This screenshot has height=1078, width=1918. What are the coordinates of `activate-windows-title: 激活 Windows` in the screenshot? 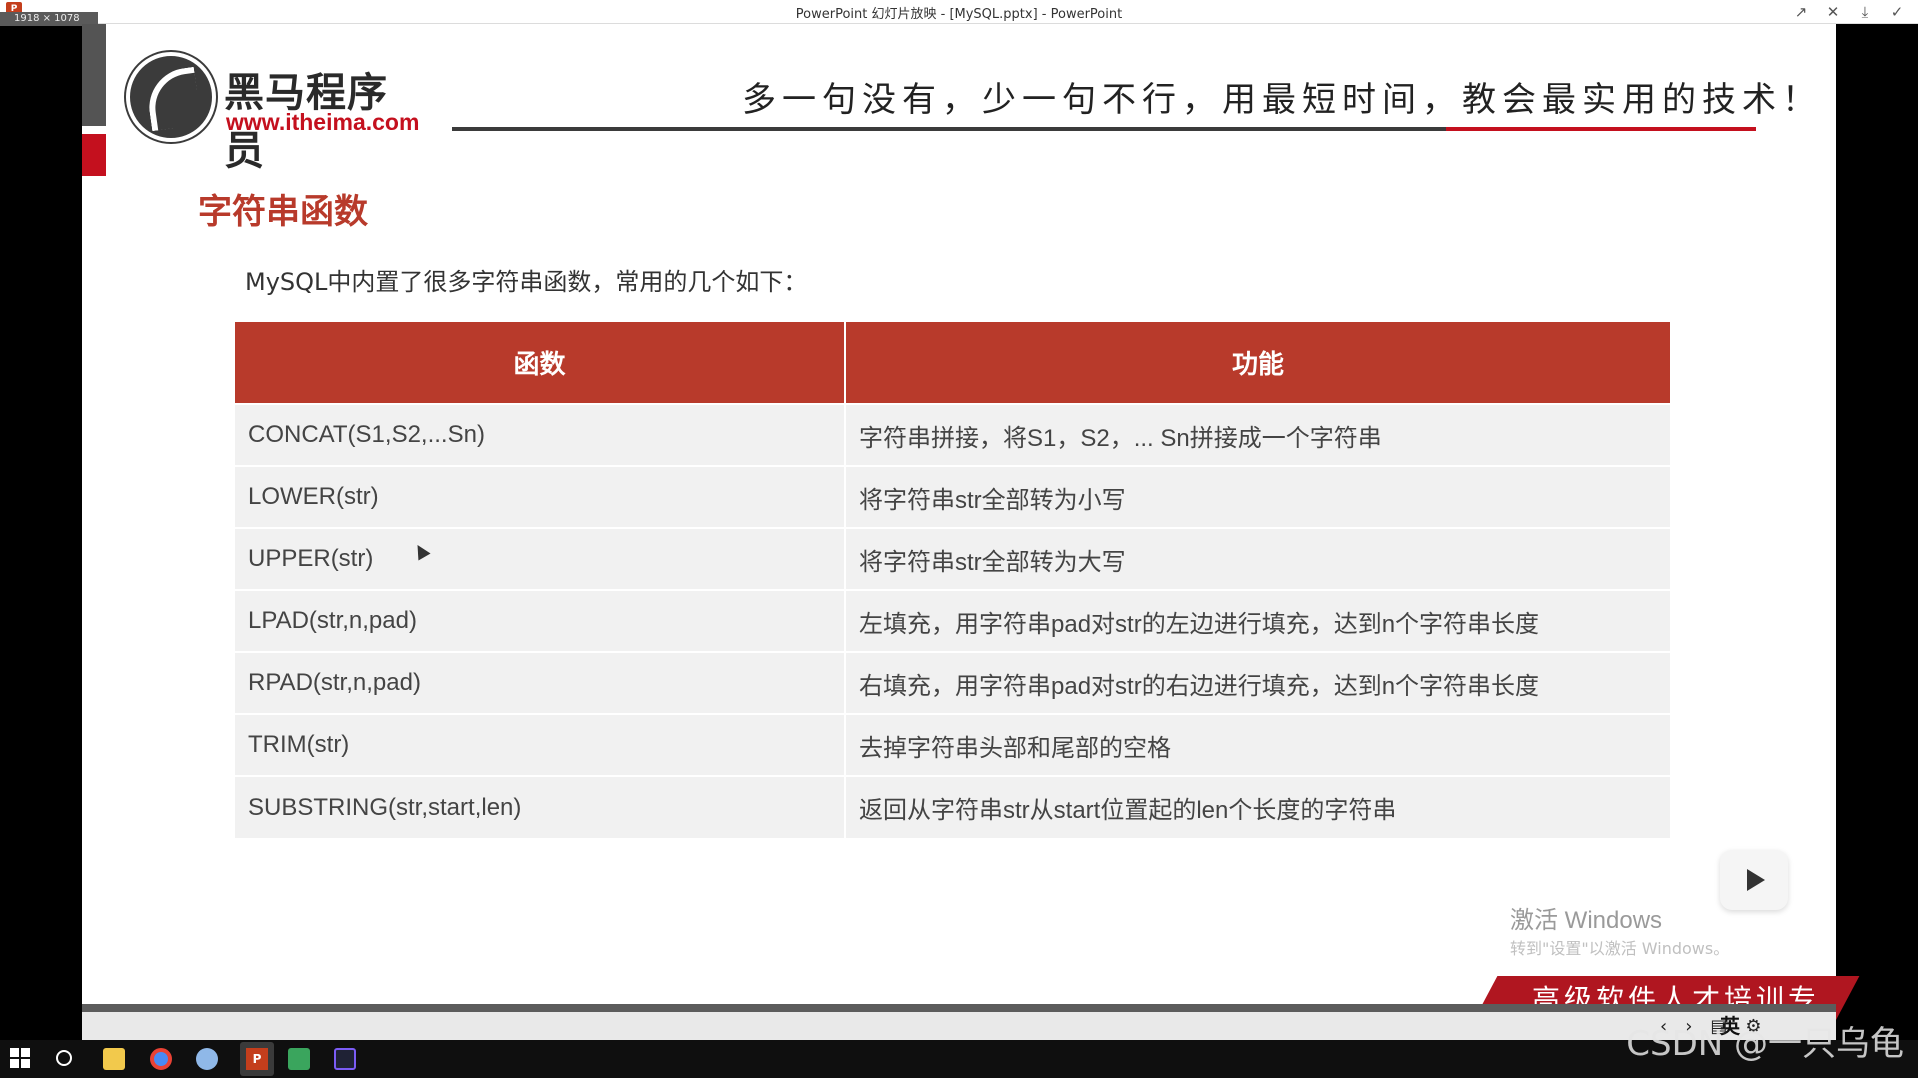 It's located at (1586, 920).